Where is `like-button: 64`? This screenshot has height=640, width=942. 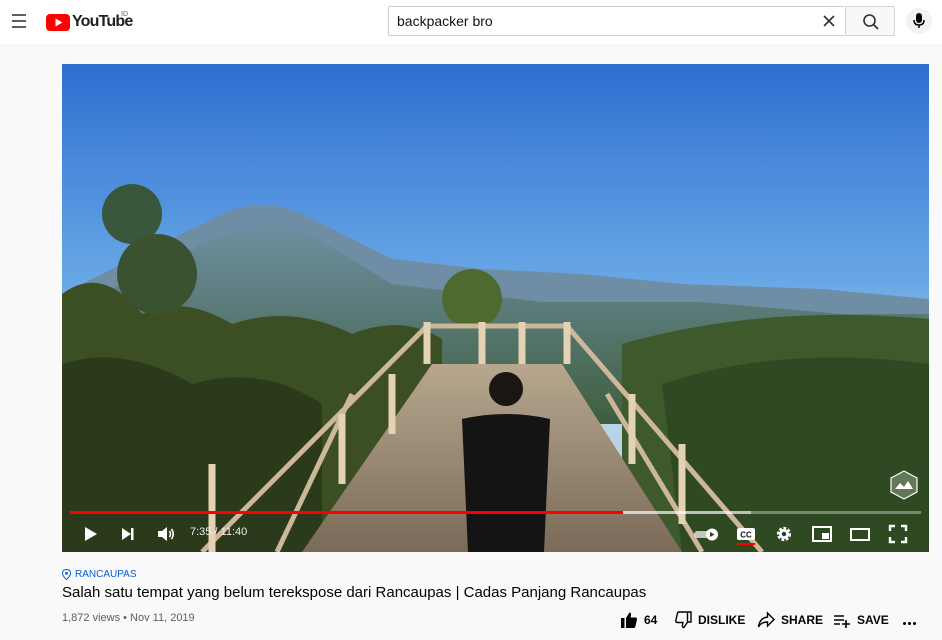
like-button: 64 is located at coordinates (638, 620).